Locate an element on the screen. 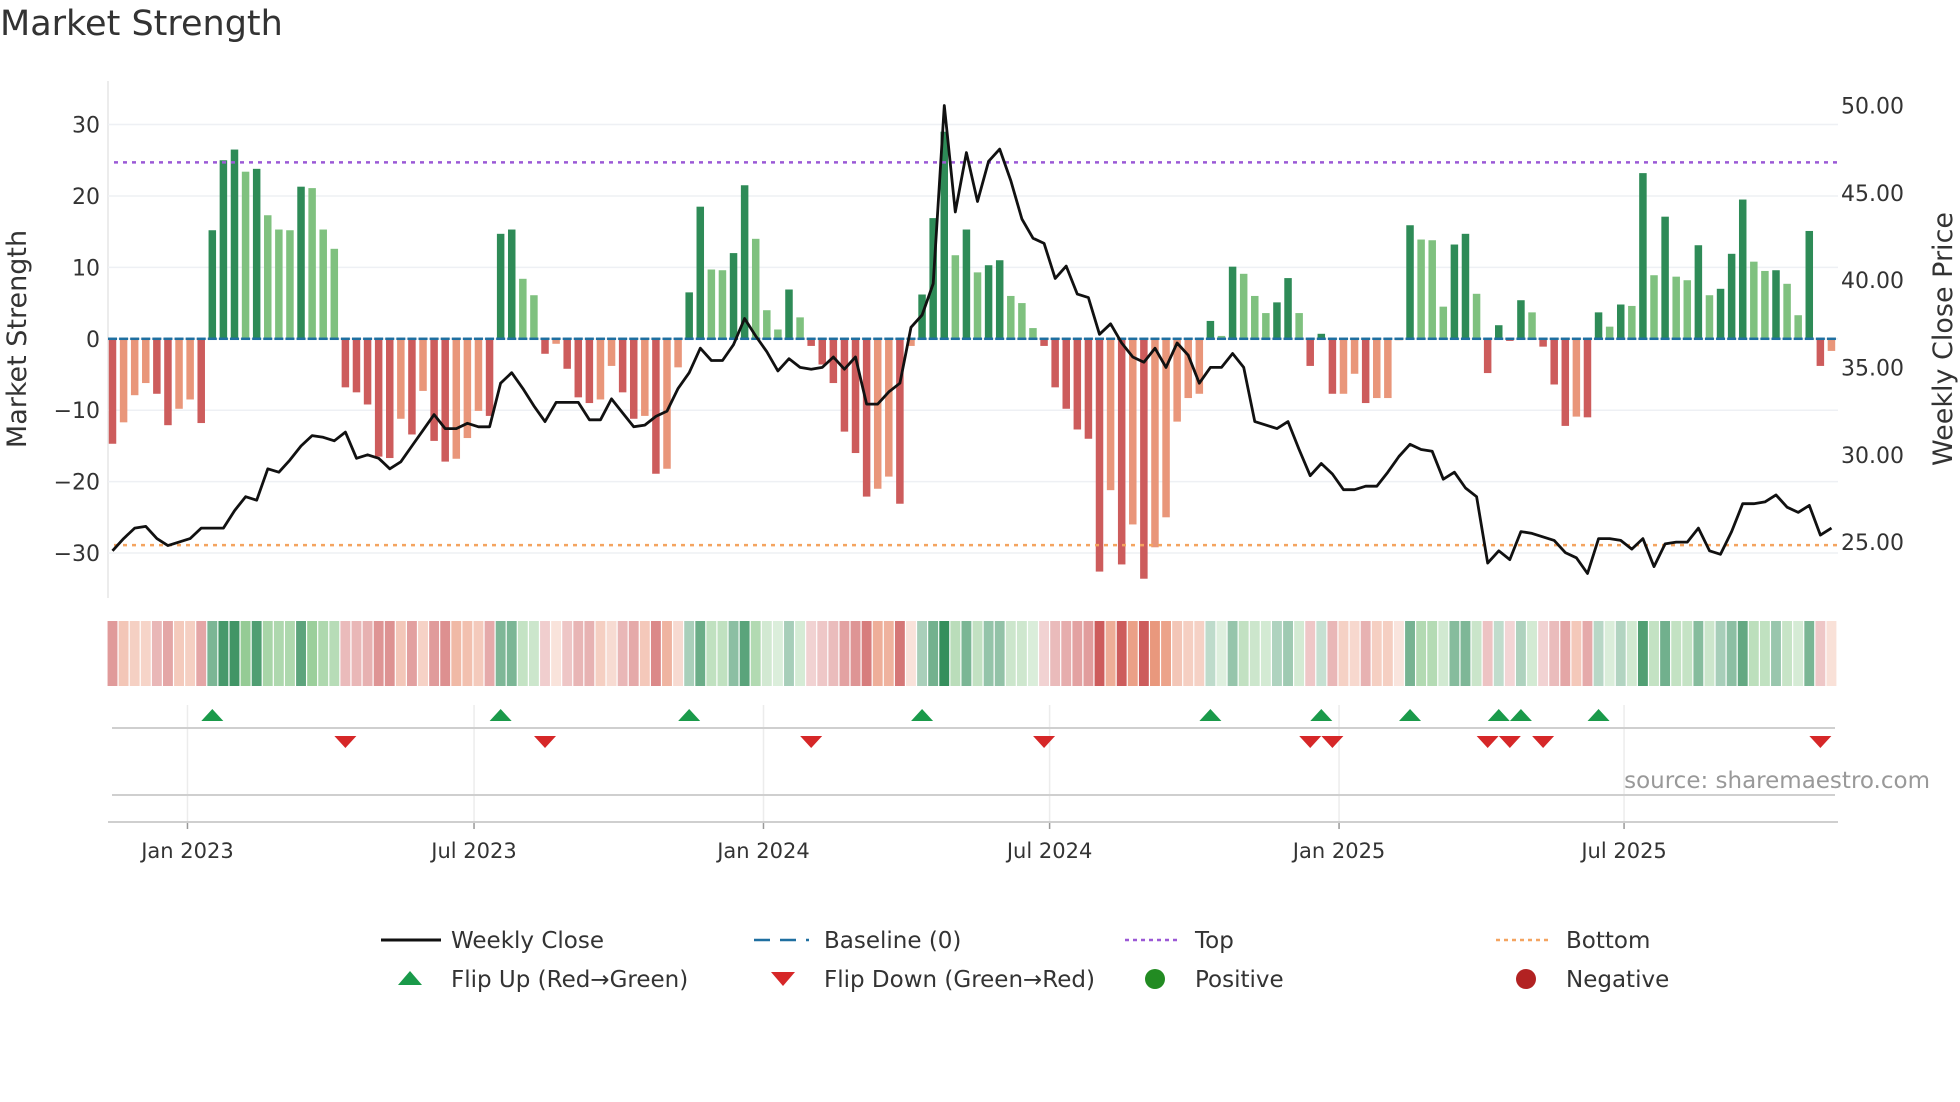 The width and height of the screenshot is (1960, 1102). y-tick-label: −10 is located at coordinates (77, 411).